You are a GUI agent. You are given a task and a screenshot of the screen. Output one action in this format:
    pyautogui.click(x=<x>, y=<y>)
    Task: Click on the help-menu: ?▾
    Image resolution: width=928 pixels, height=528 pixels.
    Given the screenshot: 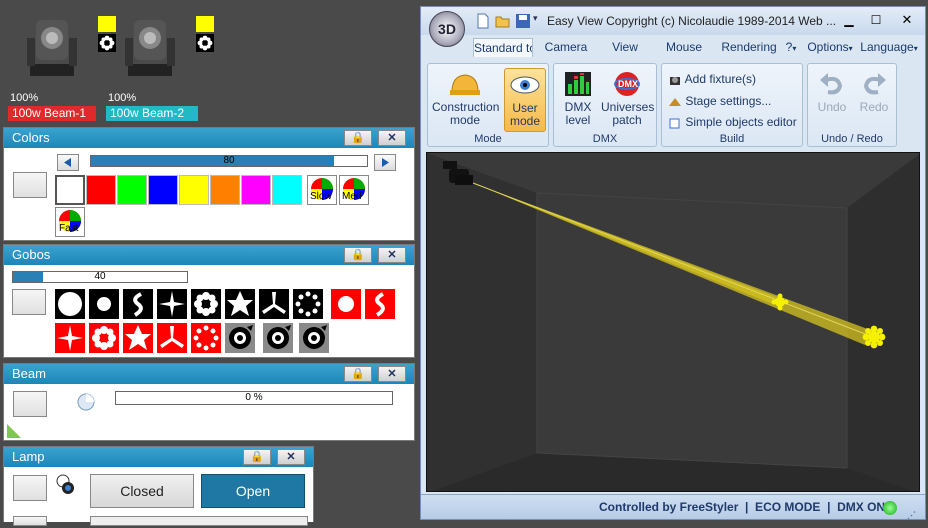 What is the action you would take?
    pyautogui.click(x=791, y=47)
    